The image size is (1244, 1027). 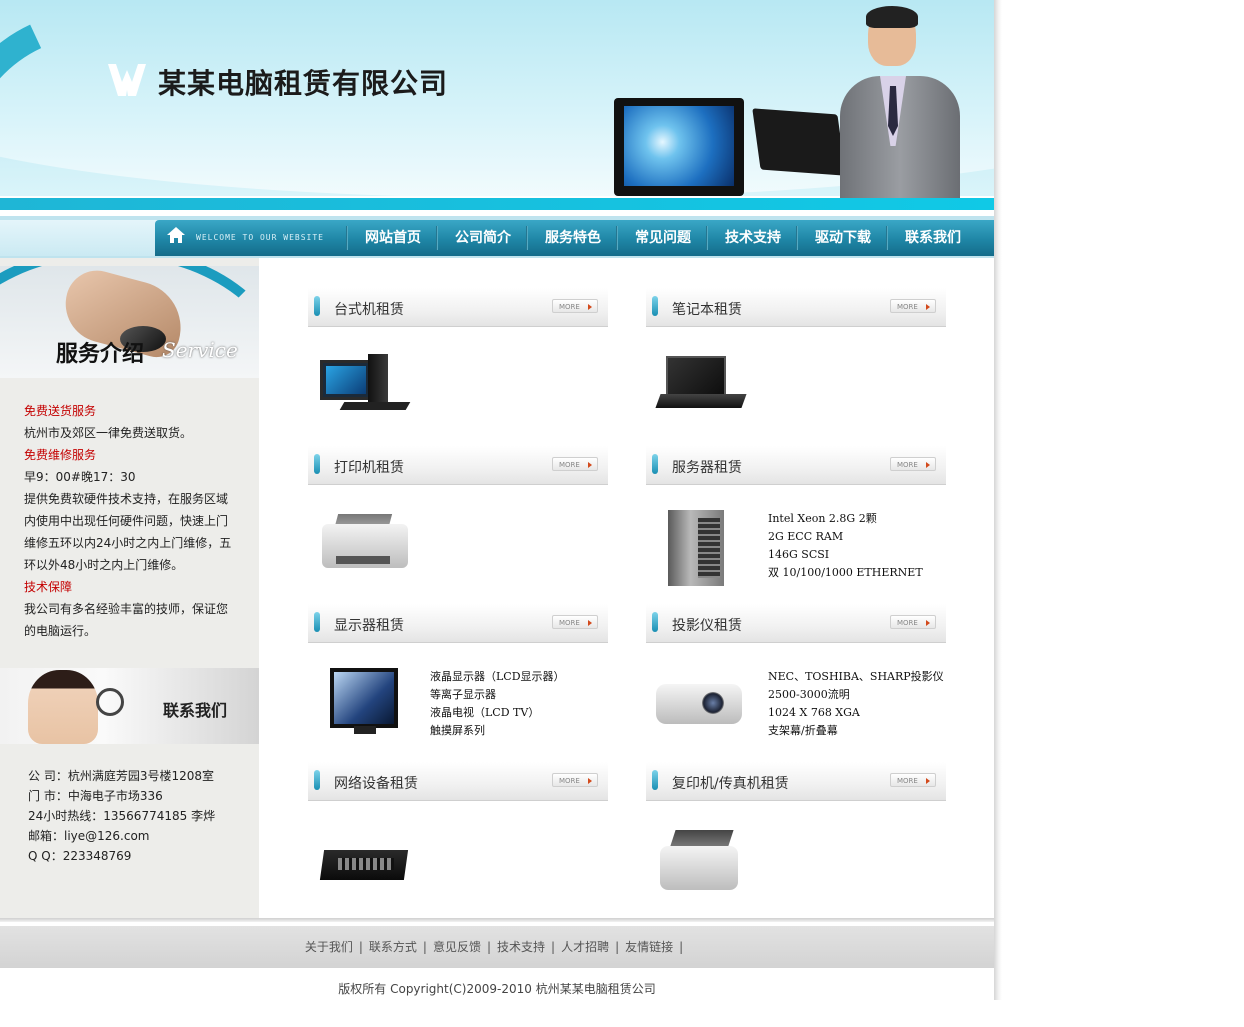 I want to click on nav-item-1: 网站首页, so click(x=393, y=238).